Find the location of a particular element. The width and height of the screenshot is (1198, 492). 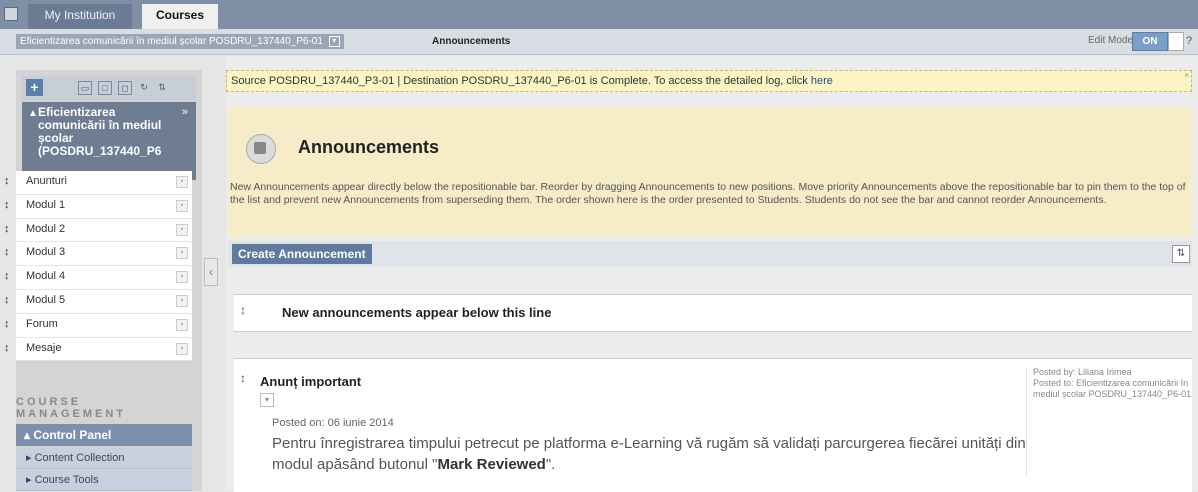

announcement-date: Posted on: 06 iunie 2014 is located at coordinates (333, 423).